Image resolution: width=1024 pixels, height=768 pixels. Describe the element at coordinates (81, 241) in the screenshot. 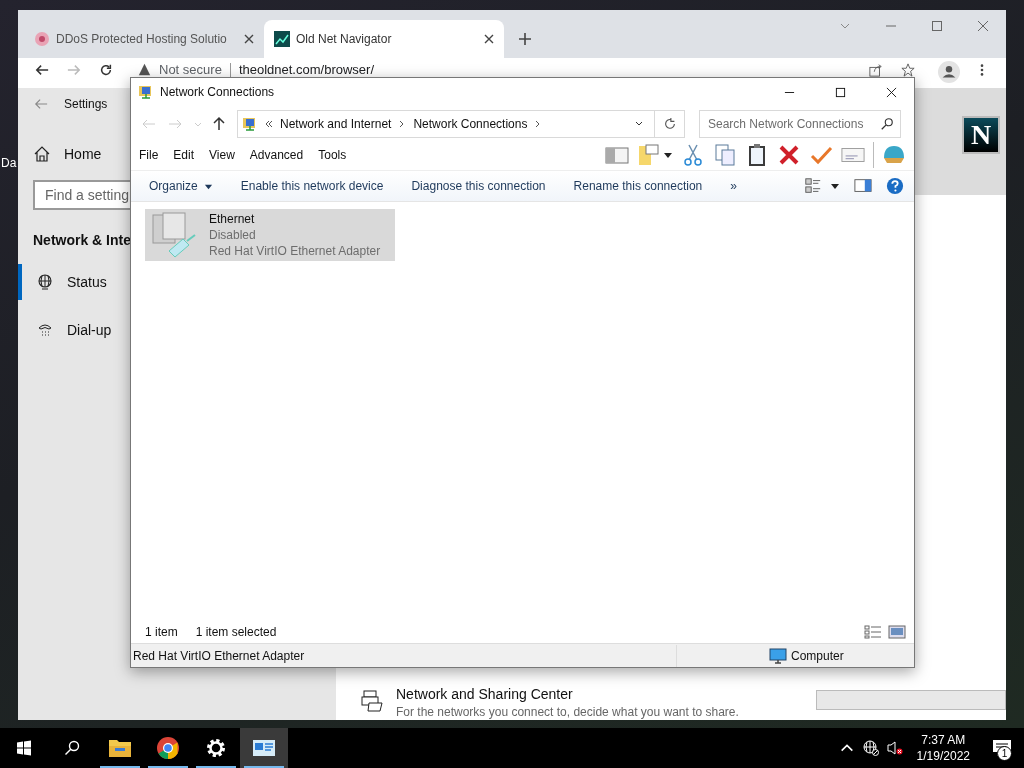

I see `section-heading: Network & Inte` at that location.